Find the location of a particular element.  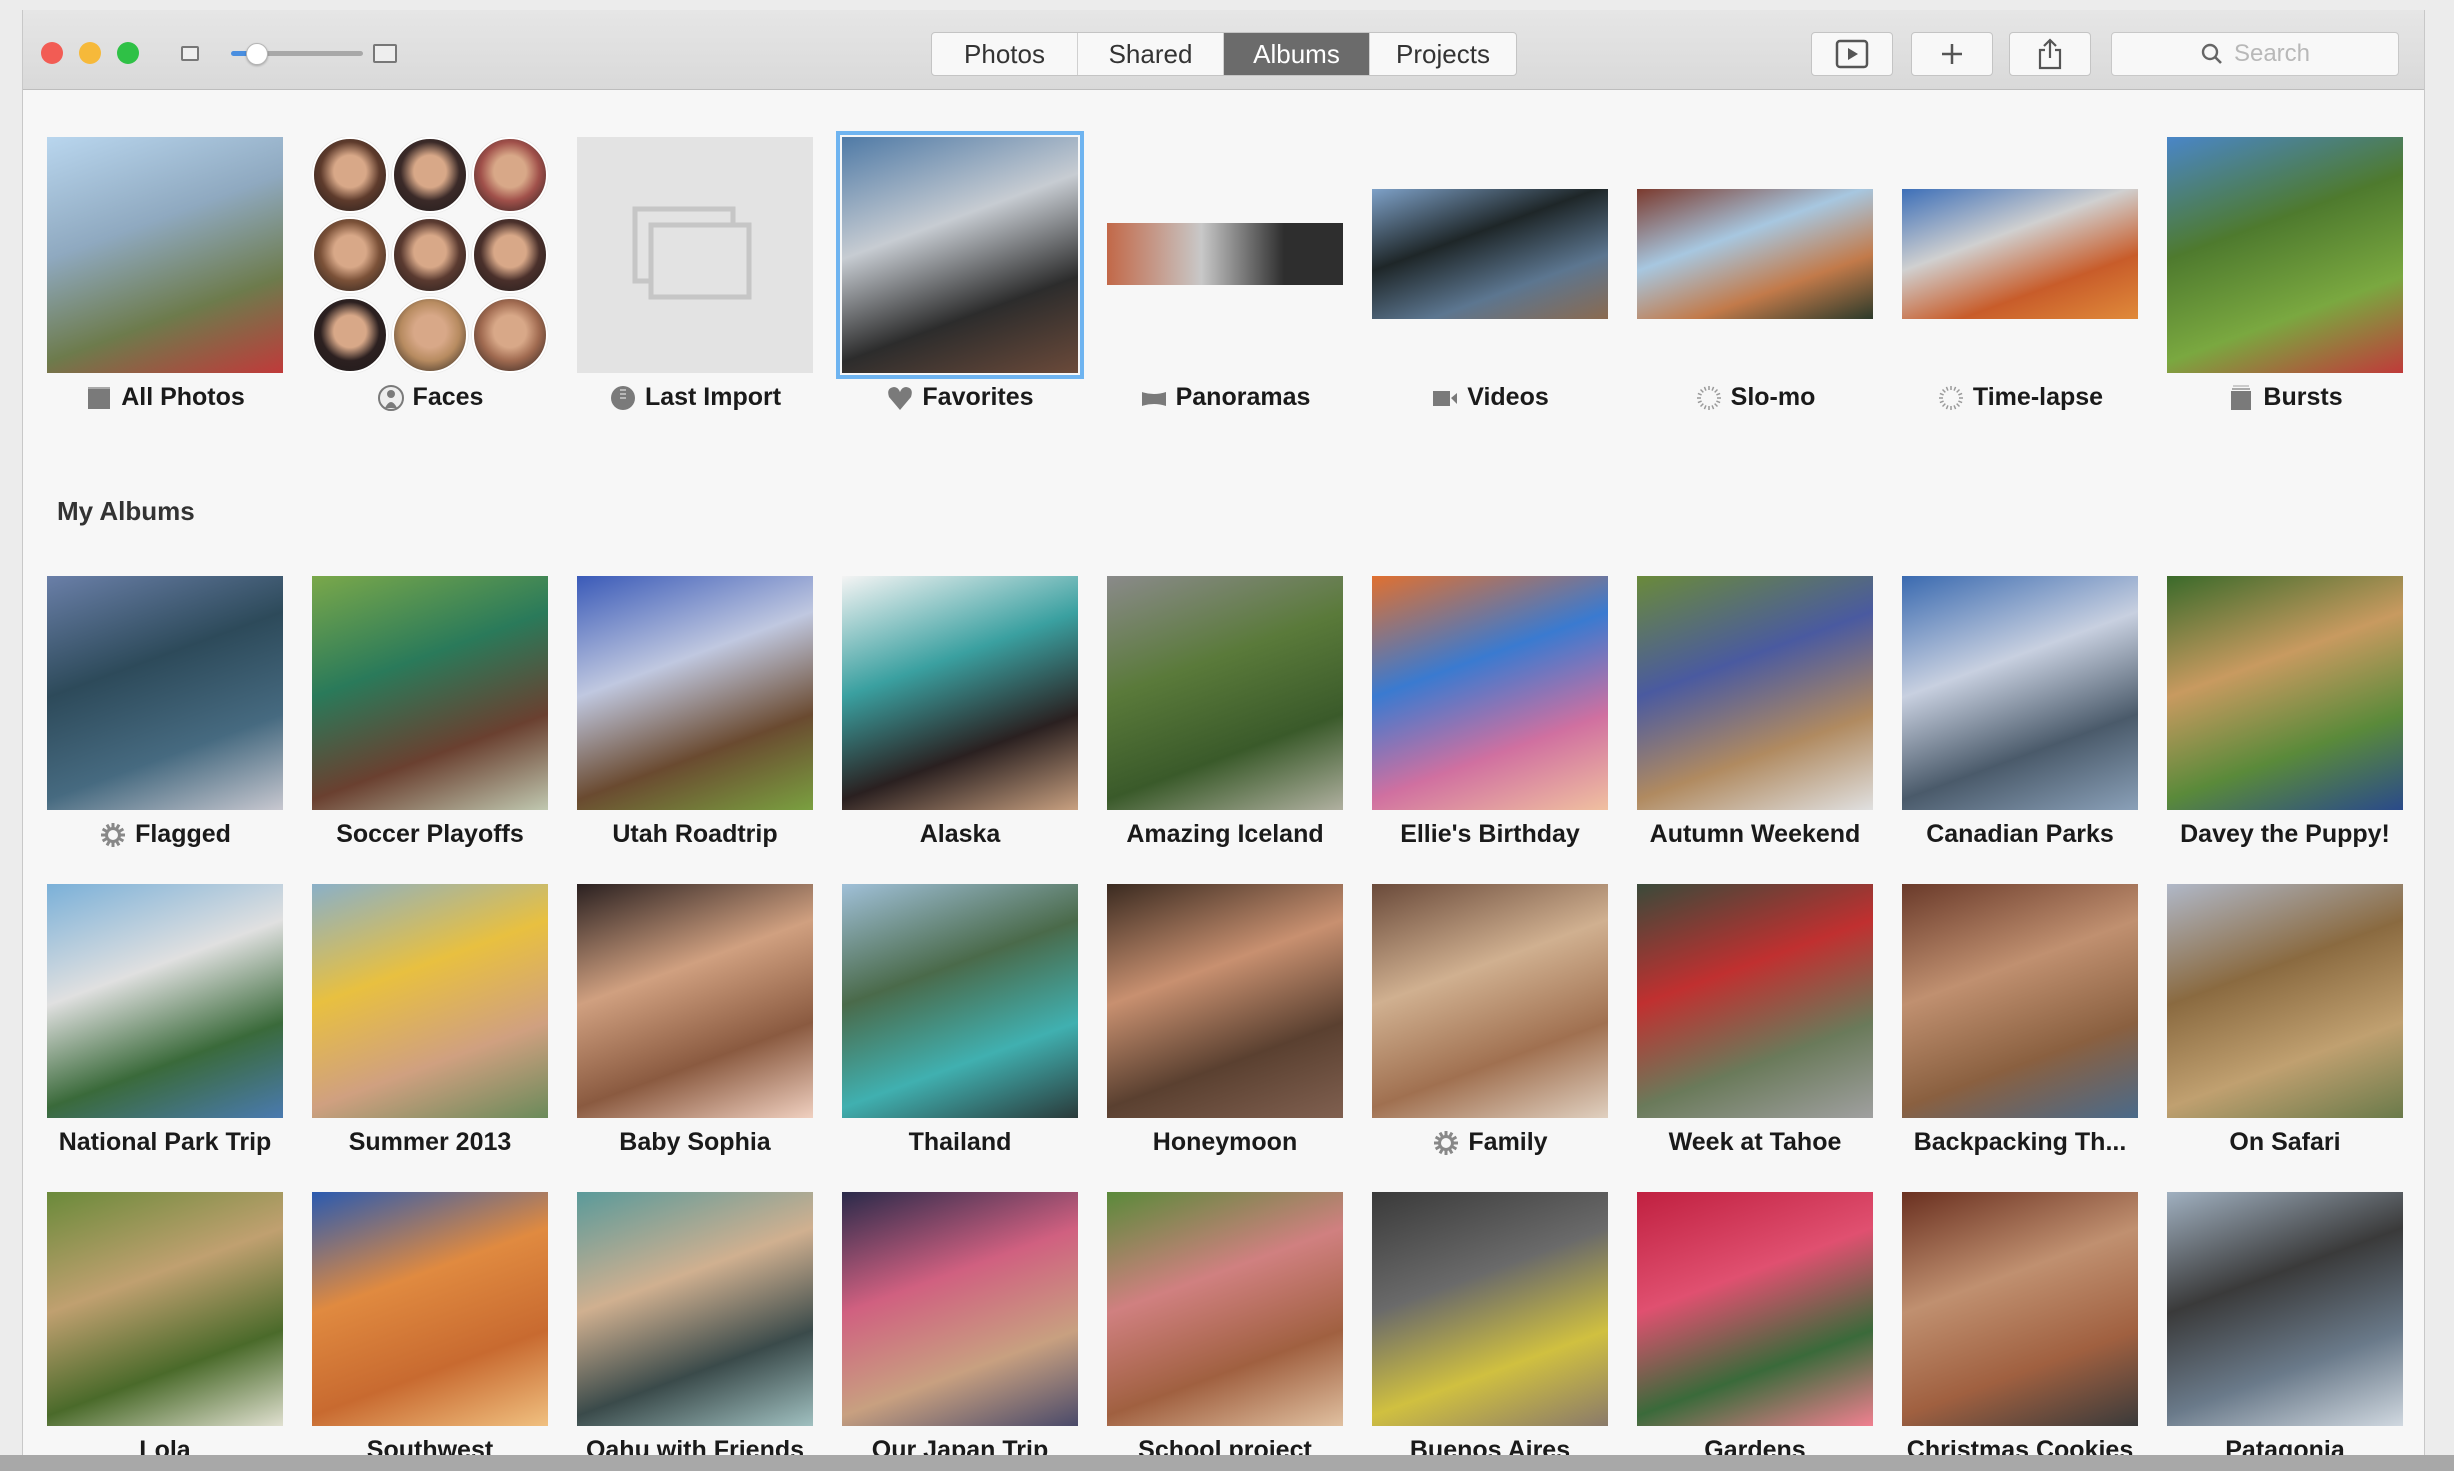

faces-grid is located at coordinates (430, 255).